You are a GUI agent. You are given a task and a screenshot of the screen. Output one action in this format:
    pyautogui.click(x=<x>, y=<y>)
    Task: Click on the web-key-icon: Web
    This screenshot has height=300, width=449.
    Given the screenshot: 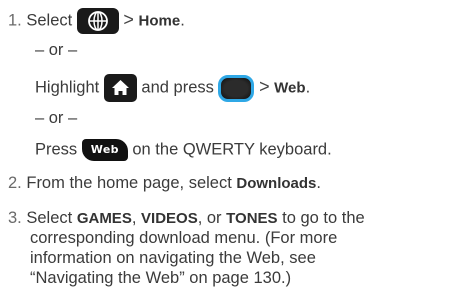 What is the action you would take?
    pyautogui.click(x=104, y=150)
    